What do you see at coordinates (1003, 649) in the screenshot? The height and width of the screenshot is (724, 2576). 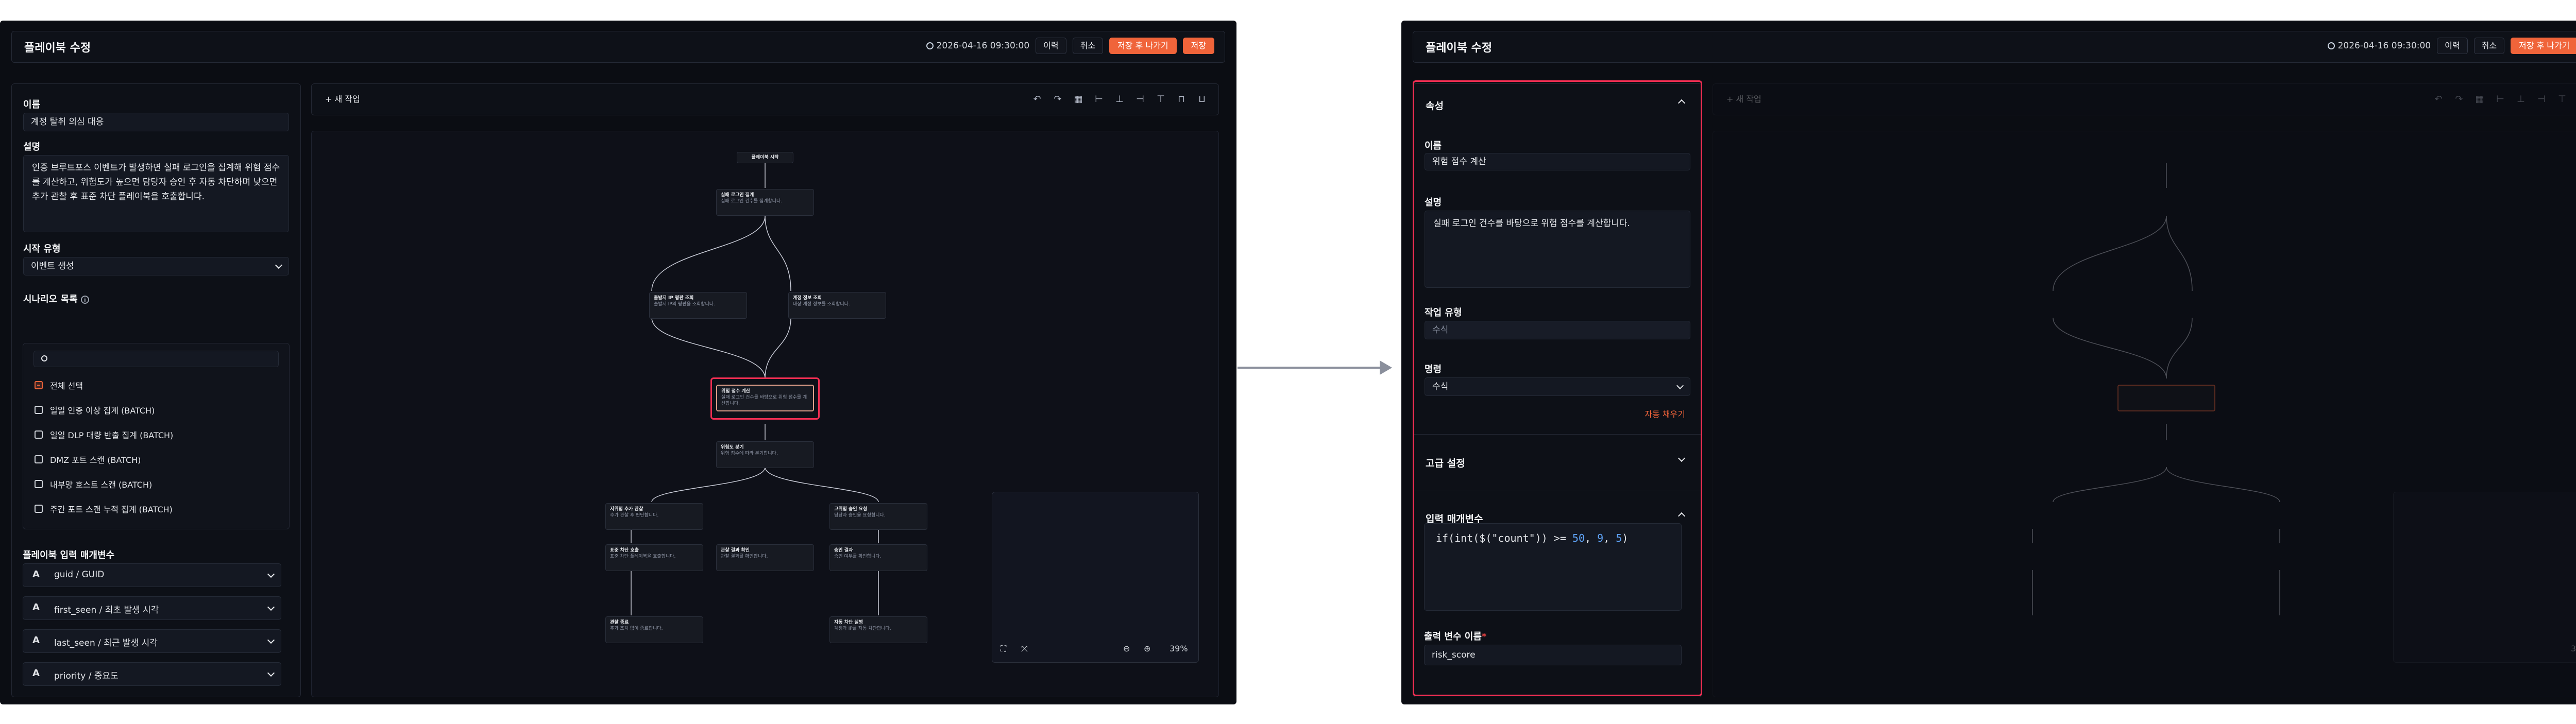 I see `fit-view-icon: ⛶` at bounding box center [1003, 649].